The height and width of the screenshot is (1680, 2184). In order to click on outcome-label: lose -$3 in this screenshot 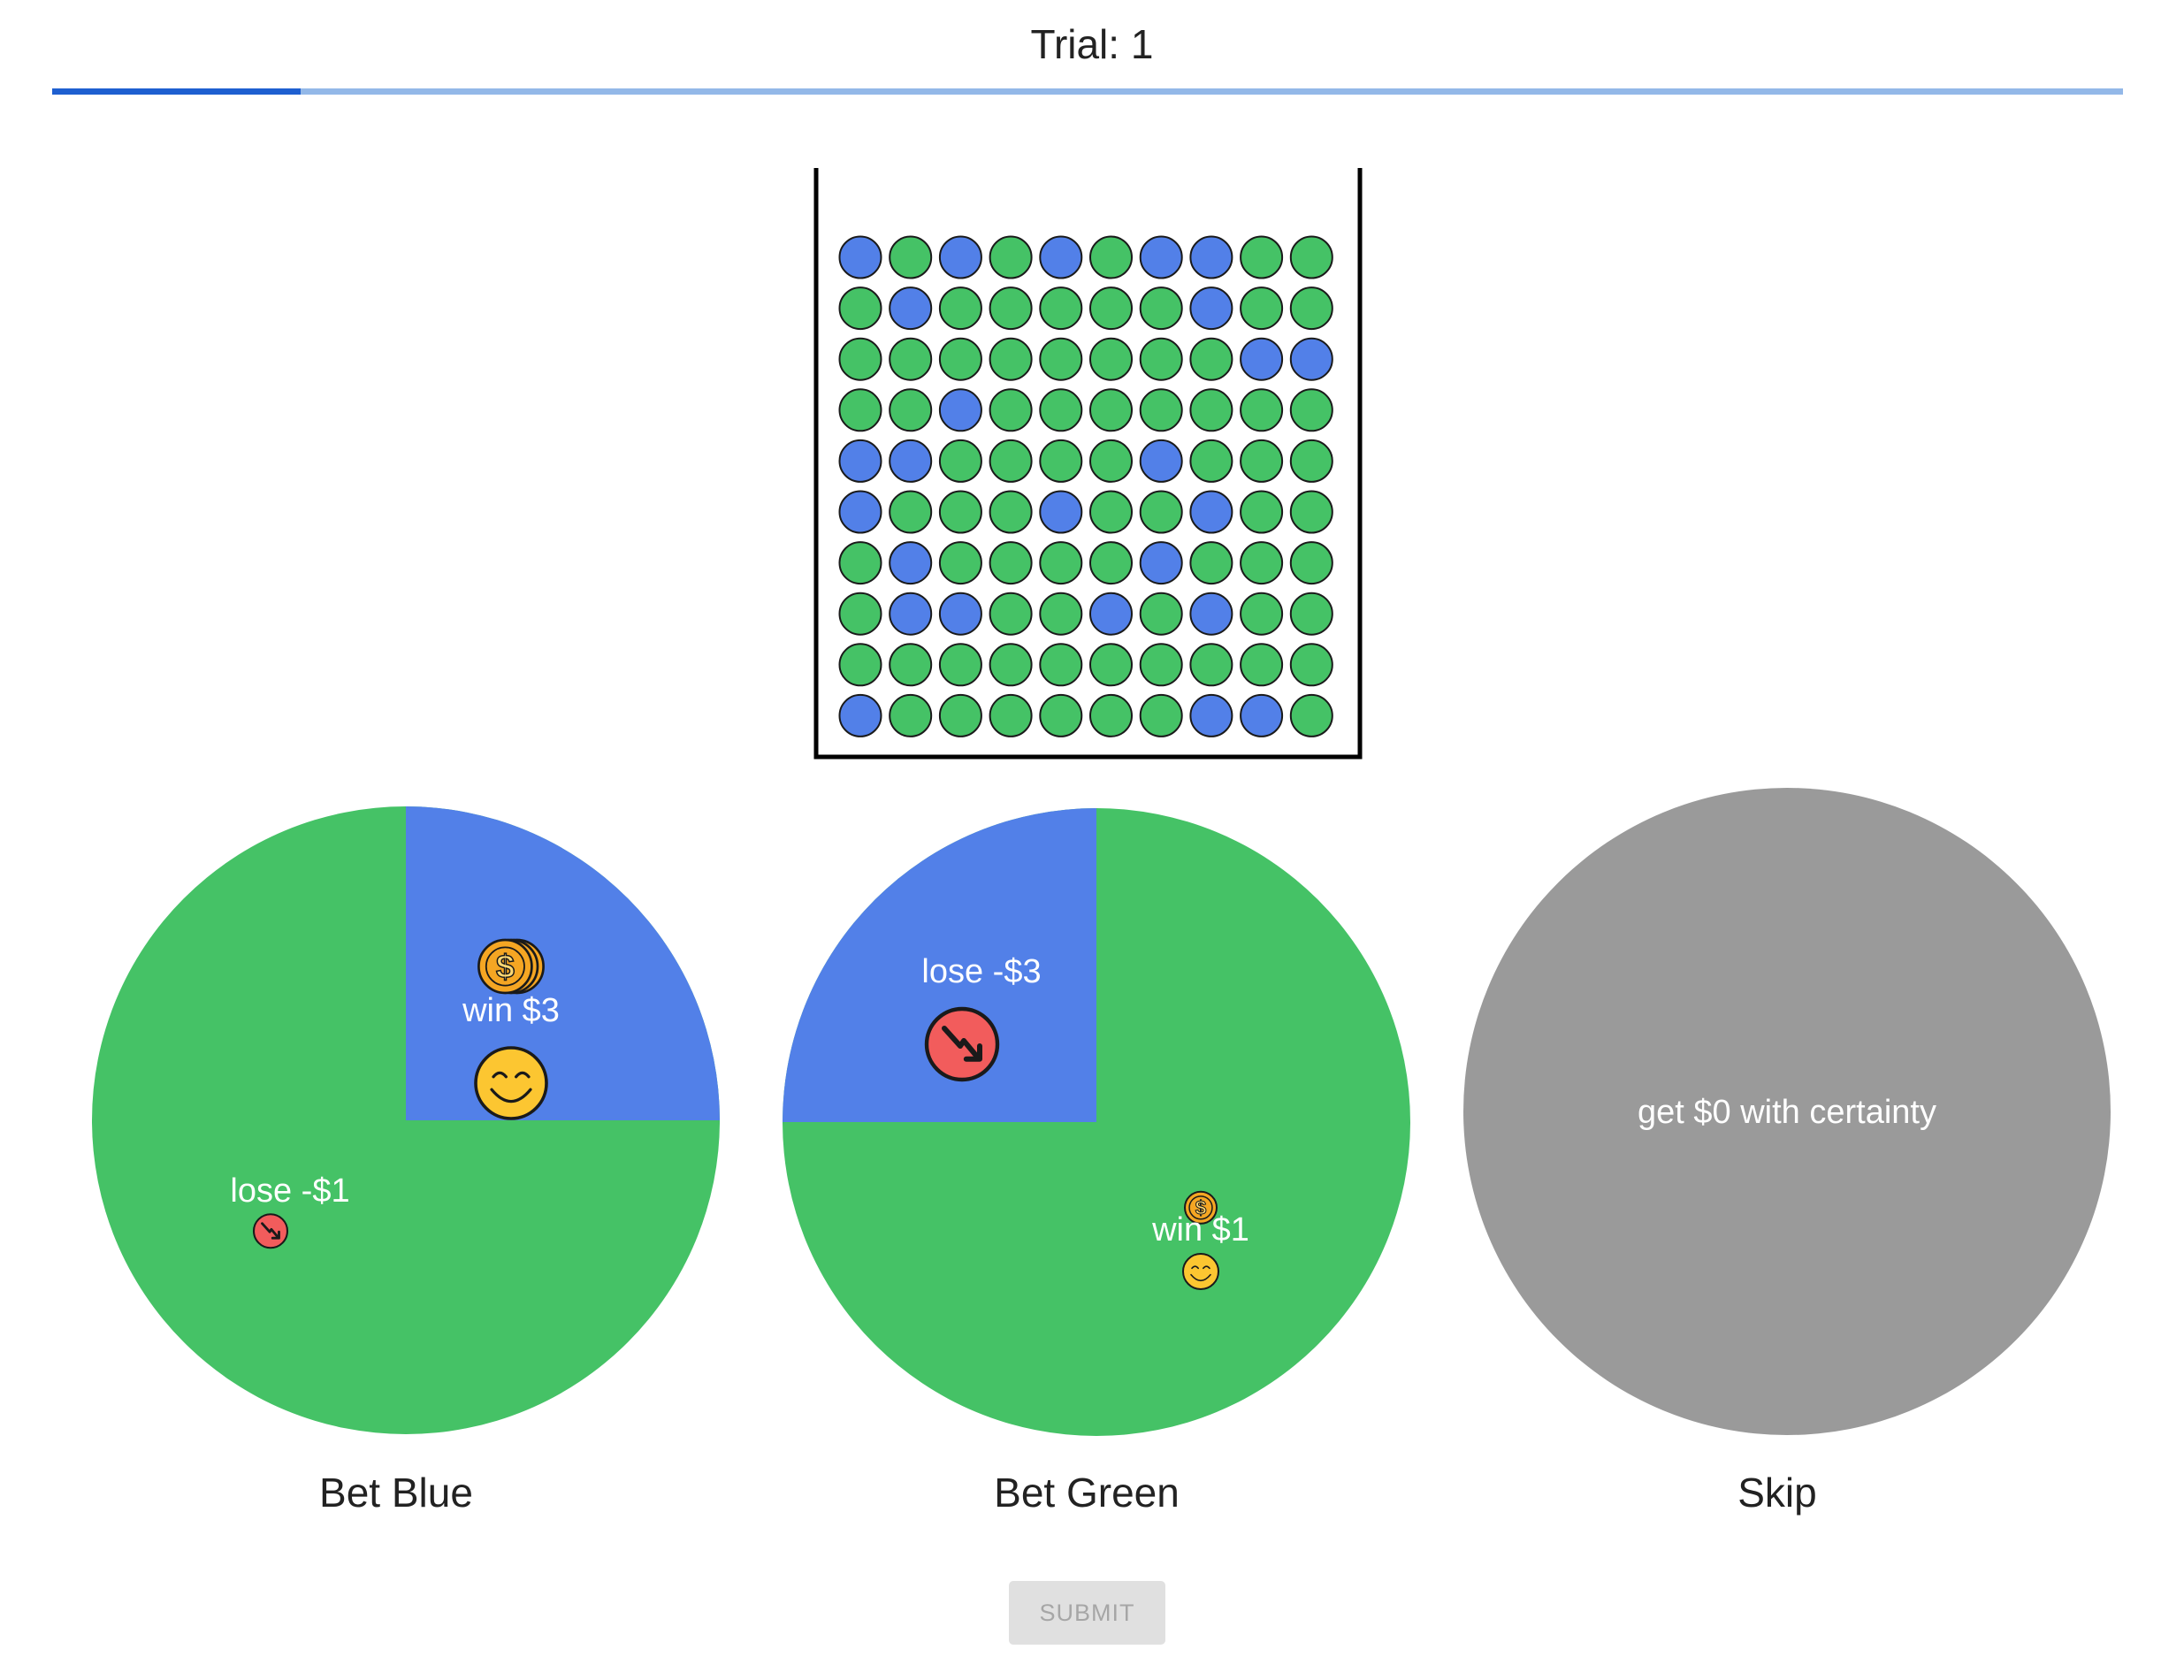, I will do `click(981, 971)`.